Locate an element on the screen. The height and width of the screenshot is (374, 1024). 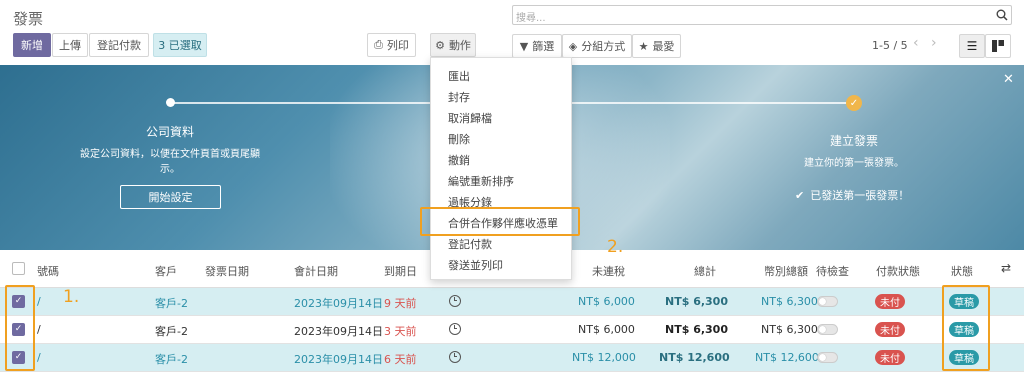
step2-title: 建立發票 is located at coordinates (853, 141).